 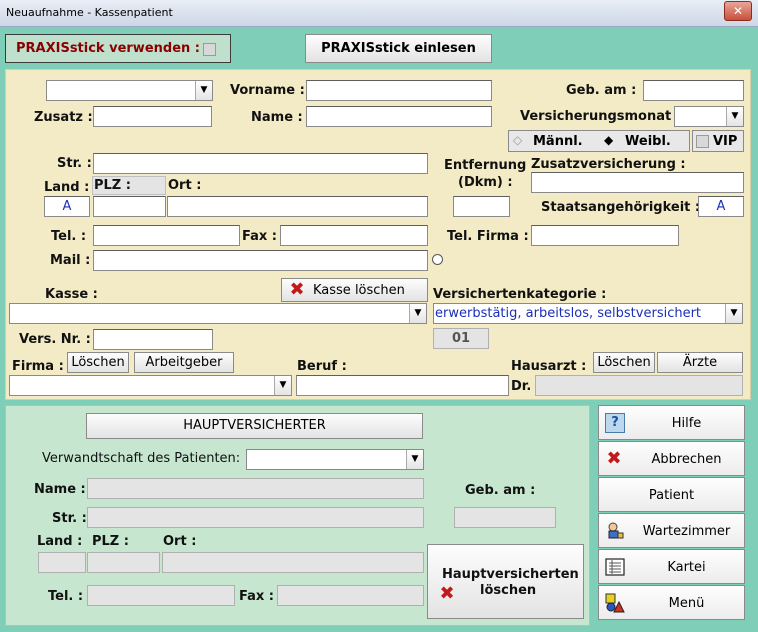 I want to click on staatsangehoerigkeit-field: A, so click(x=721, y=206).